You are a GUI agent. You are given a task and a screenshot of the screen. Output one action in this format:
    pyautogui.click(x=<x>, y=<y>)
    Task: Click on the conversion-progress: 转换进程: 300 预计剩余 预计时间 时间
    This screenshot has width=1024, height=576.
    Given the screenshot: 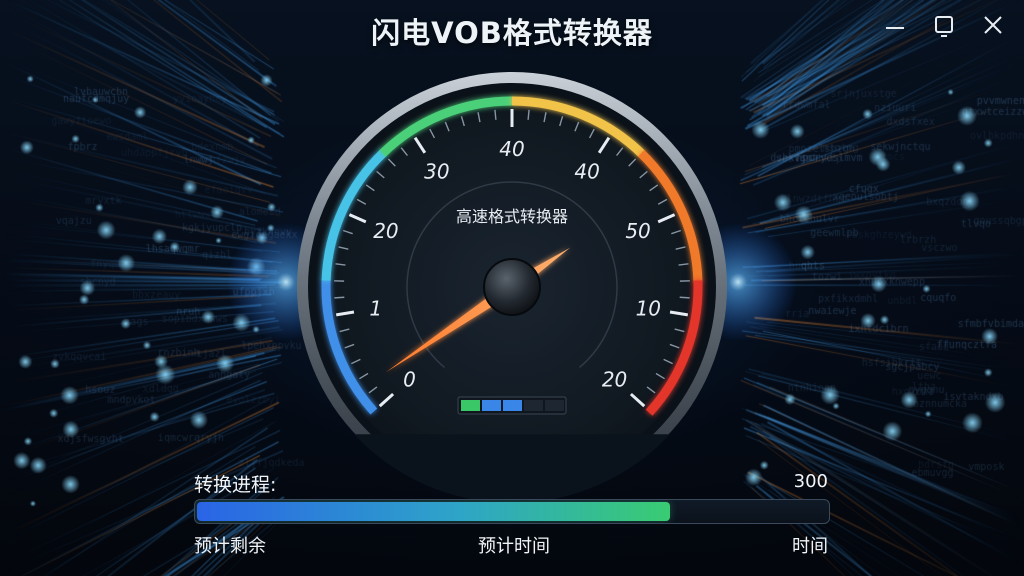 What is the action you would take?
    pyautogui.click(x=512, y=515)
    